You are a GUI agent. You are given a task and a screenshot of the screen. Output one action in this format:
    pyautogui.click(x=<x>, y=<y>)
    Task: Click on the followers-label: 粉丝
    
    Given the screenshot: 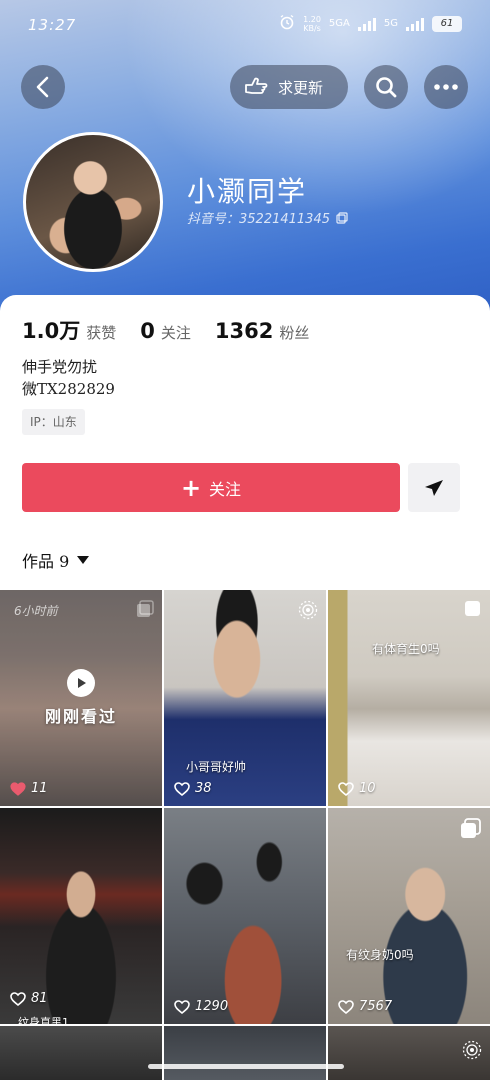 What is the action you would take?
    pyautogui.click(x=294, y=332)
    